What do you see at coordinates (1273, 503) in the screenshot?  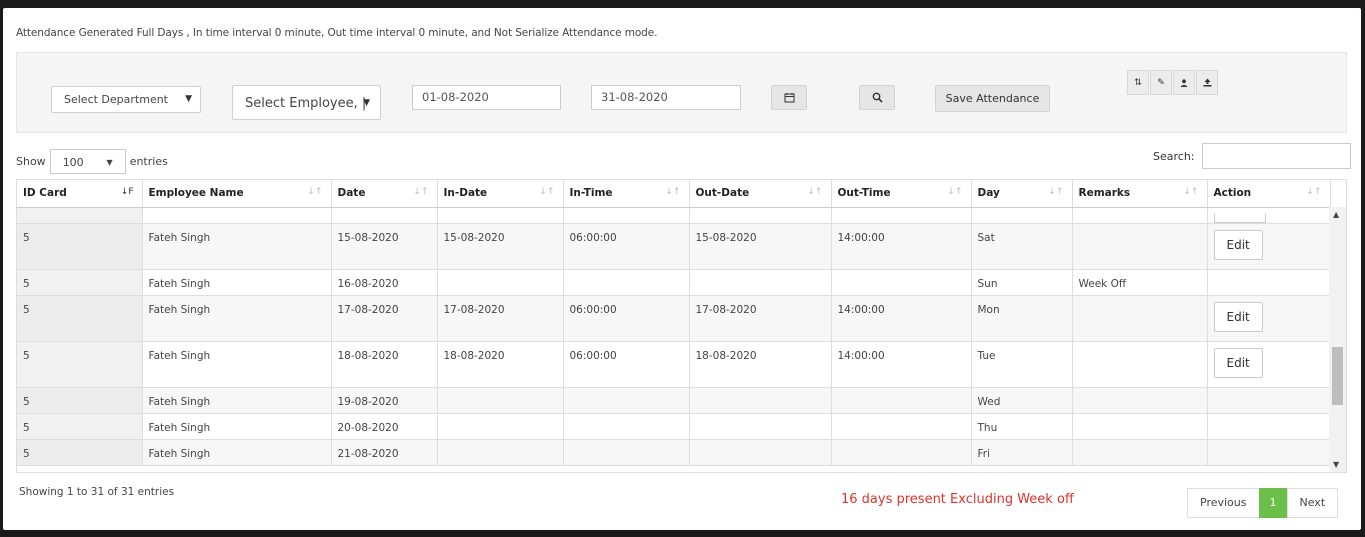 I see `page-1-button: 1` at bounding box center [1273, 503].